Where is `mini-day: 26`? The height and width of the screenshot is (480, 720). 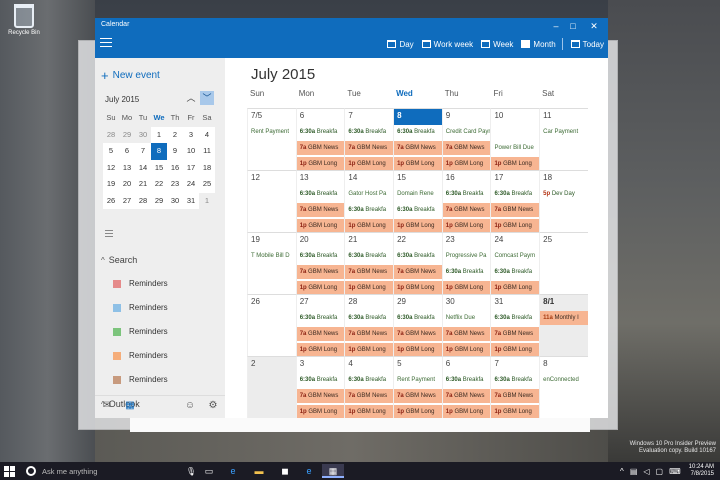 mini-day: 26 is located at coordinates (111, 200).